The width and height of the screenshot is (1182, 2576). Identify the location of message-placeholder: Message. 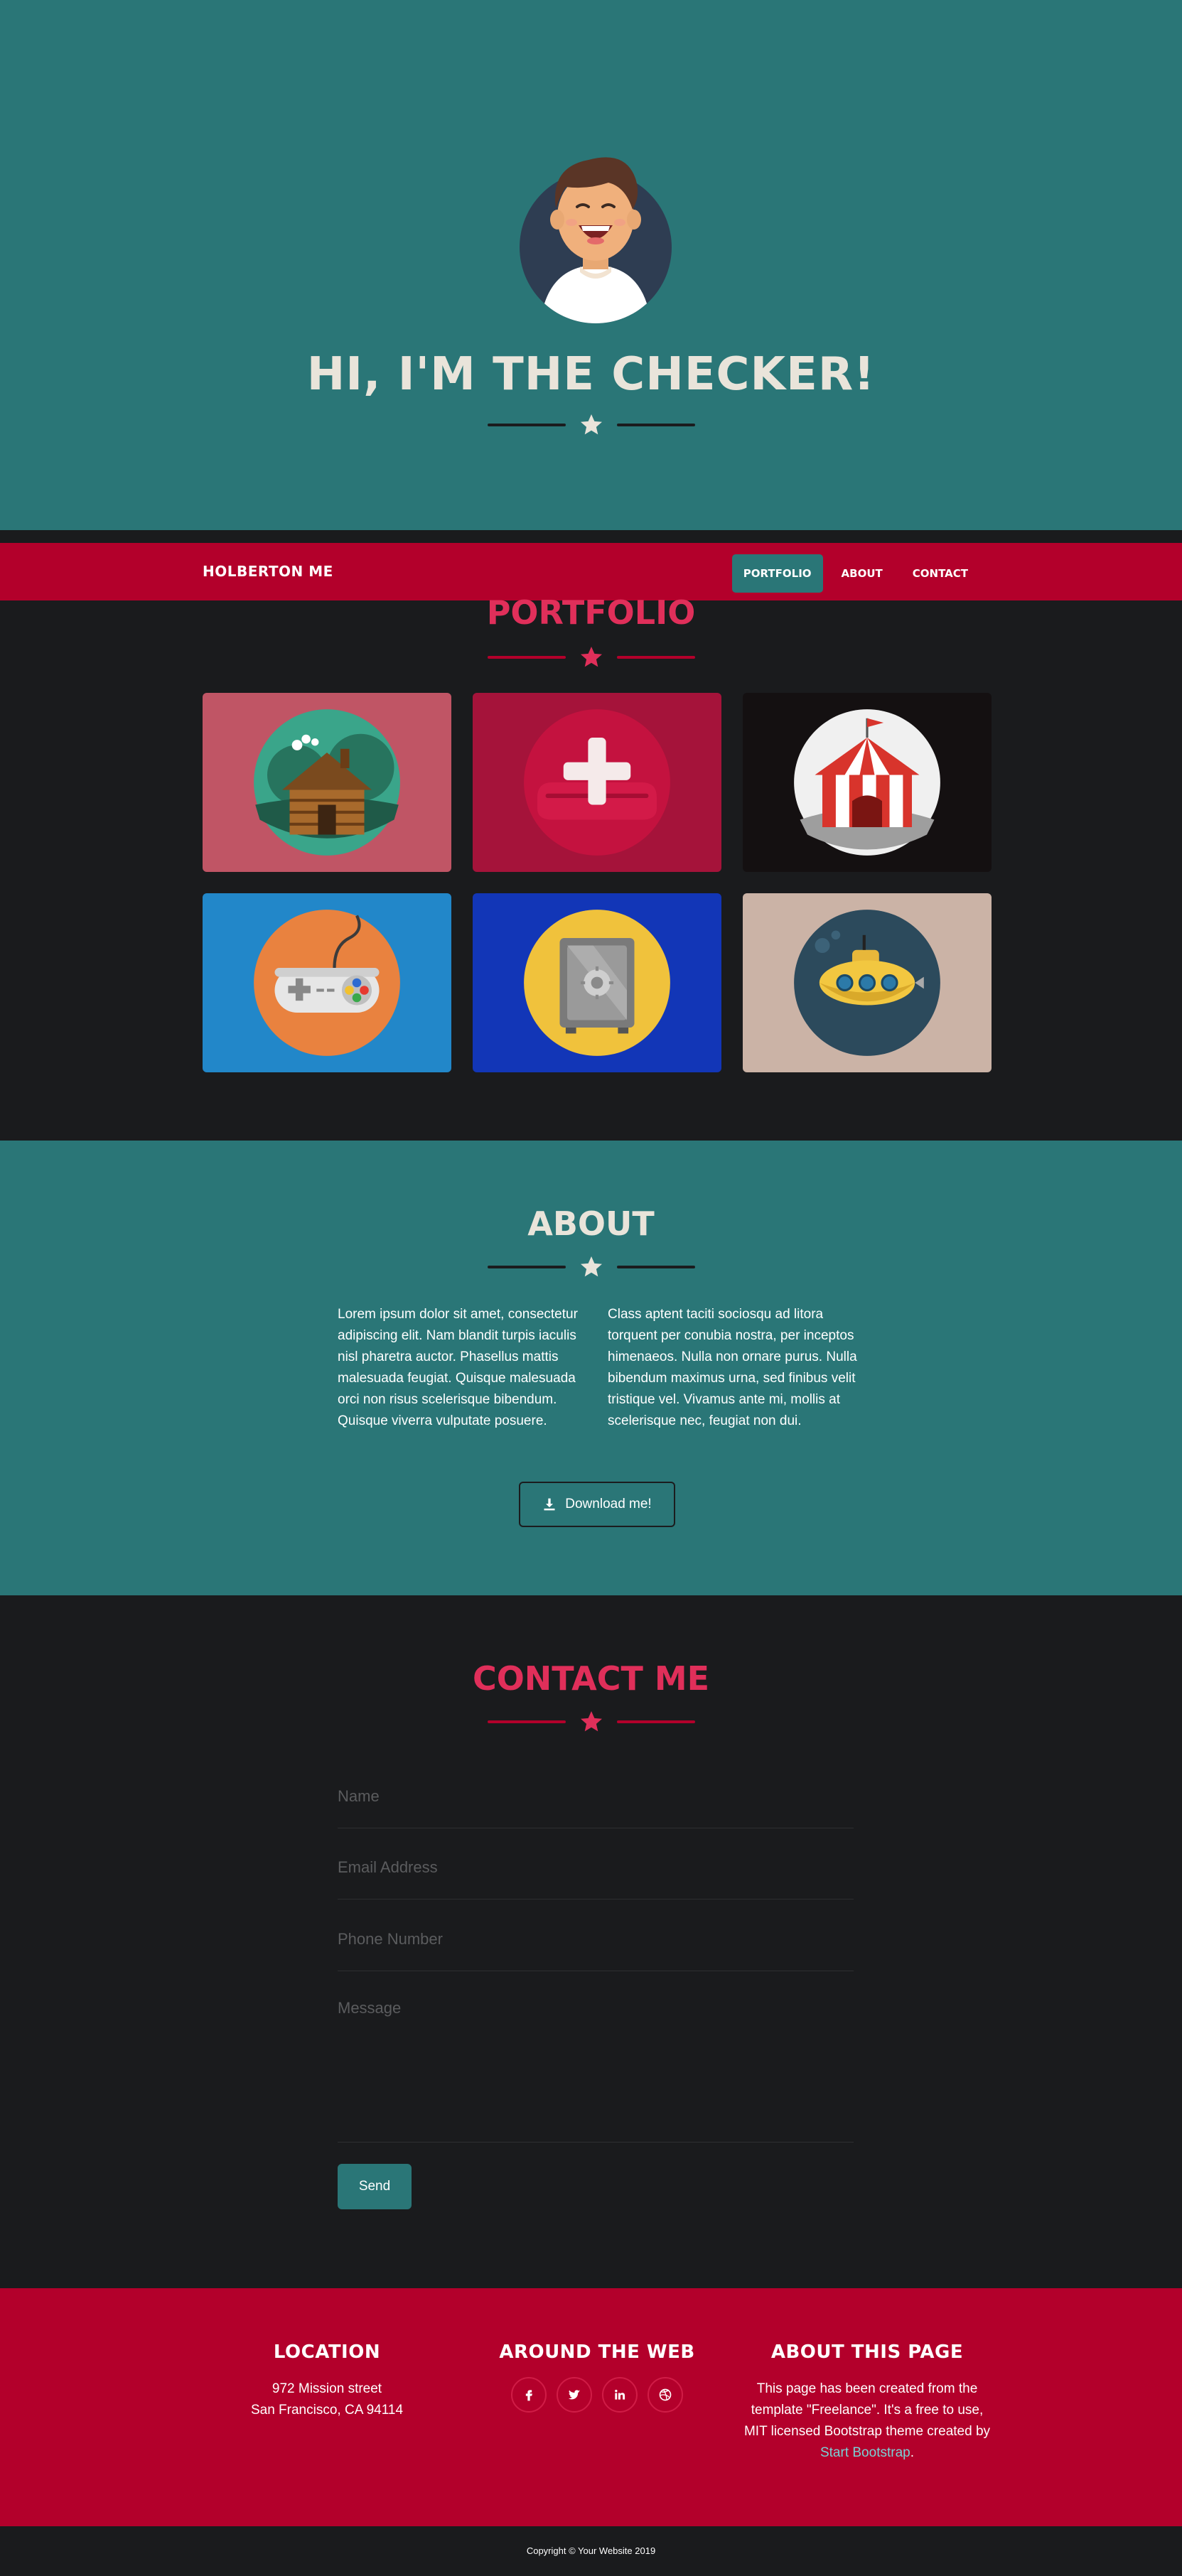
(370, 2008).